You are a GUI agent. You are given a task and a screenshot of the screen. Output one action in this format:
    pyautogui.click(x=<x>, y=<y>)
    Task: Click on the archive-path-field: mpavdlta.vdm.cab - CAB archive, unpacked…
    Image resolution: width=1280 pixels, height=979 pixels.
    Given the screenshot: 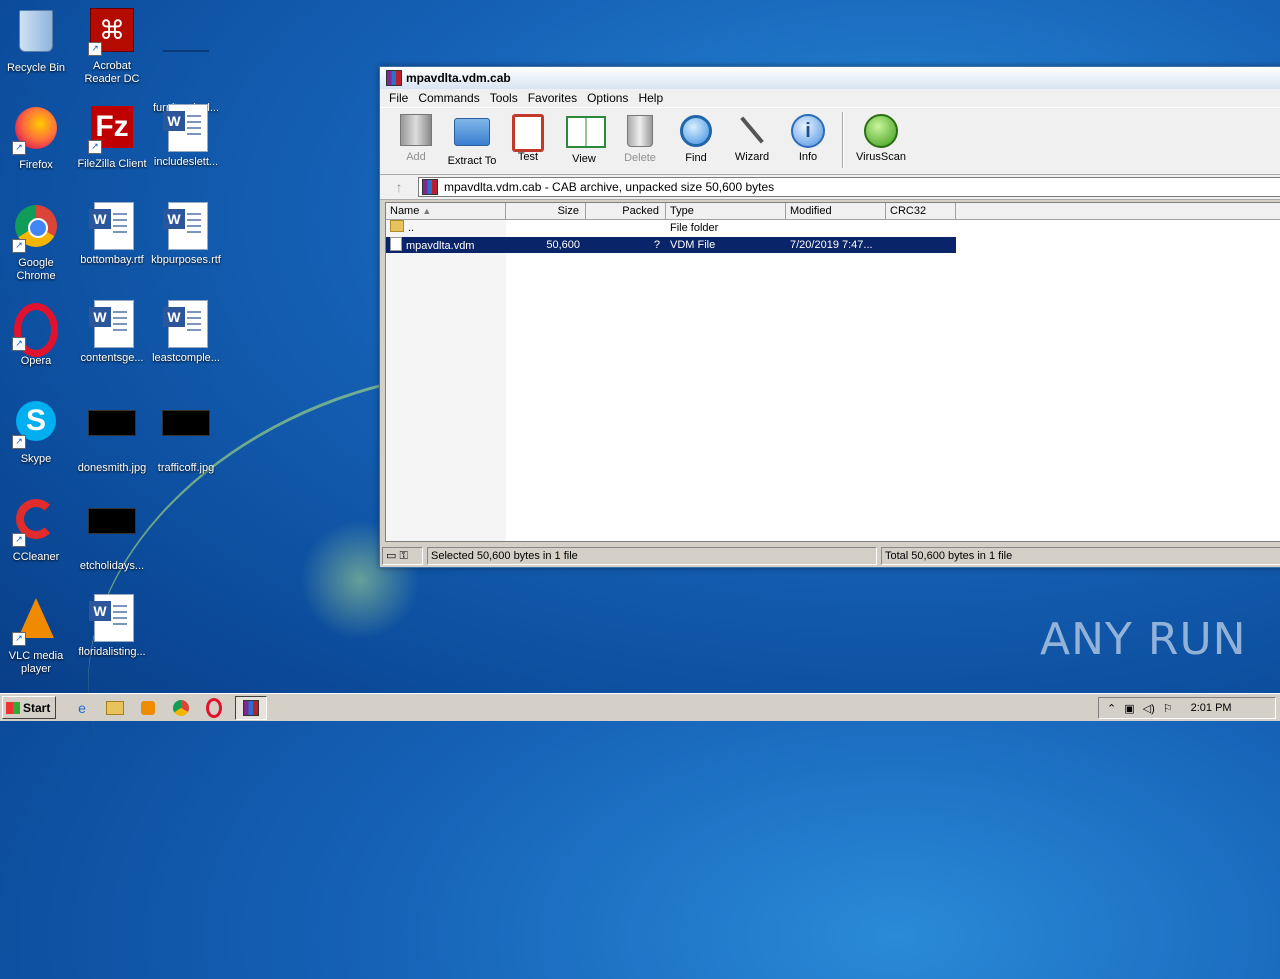 What is the action you would take?
    pyautogui.click(x=849, y=187)
    